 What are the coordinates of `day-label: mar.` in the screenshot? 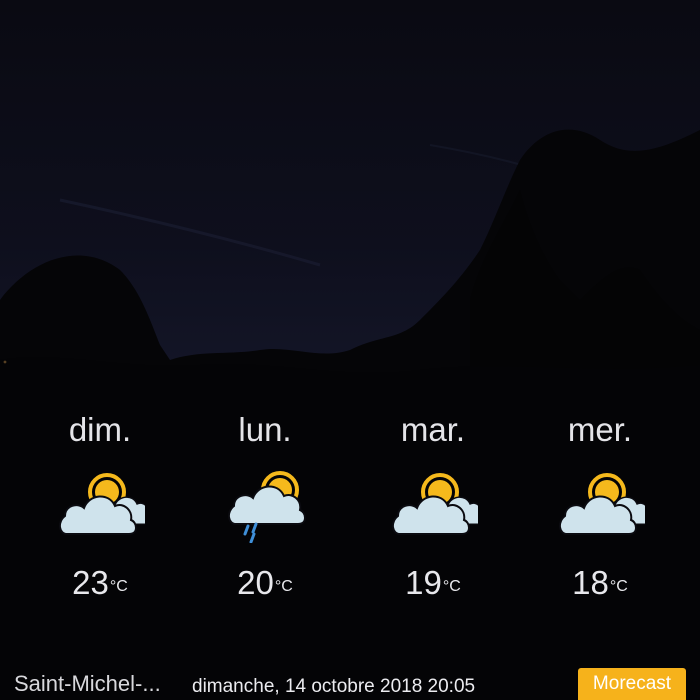 It's located at (433, 429).